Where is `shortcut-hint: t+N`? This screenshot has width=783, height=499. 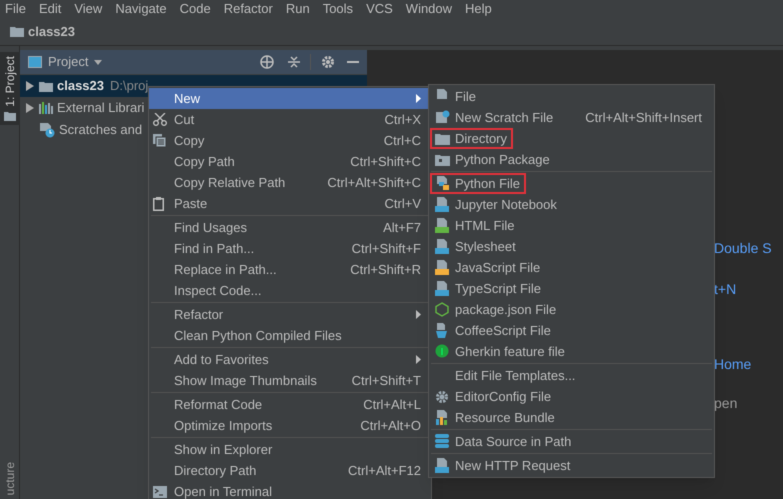 shortcut-hint: t+N is located at coordinates (726, 289).